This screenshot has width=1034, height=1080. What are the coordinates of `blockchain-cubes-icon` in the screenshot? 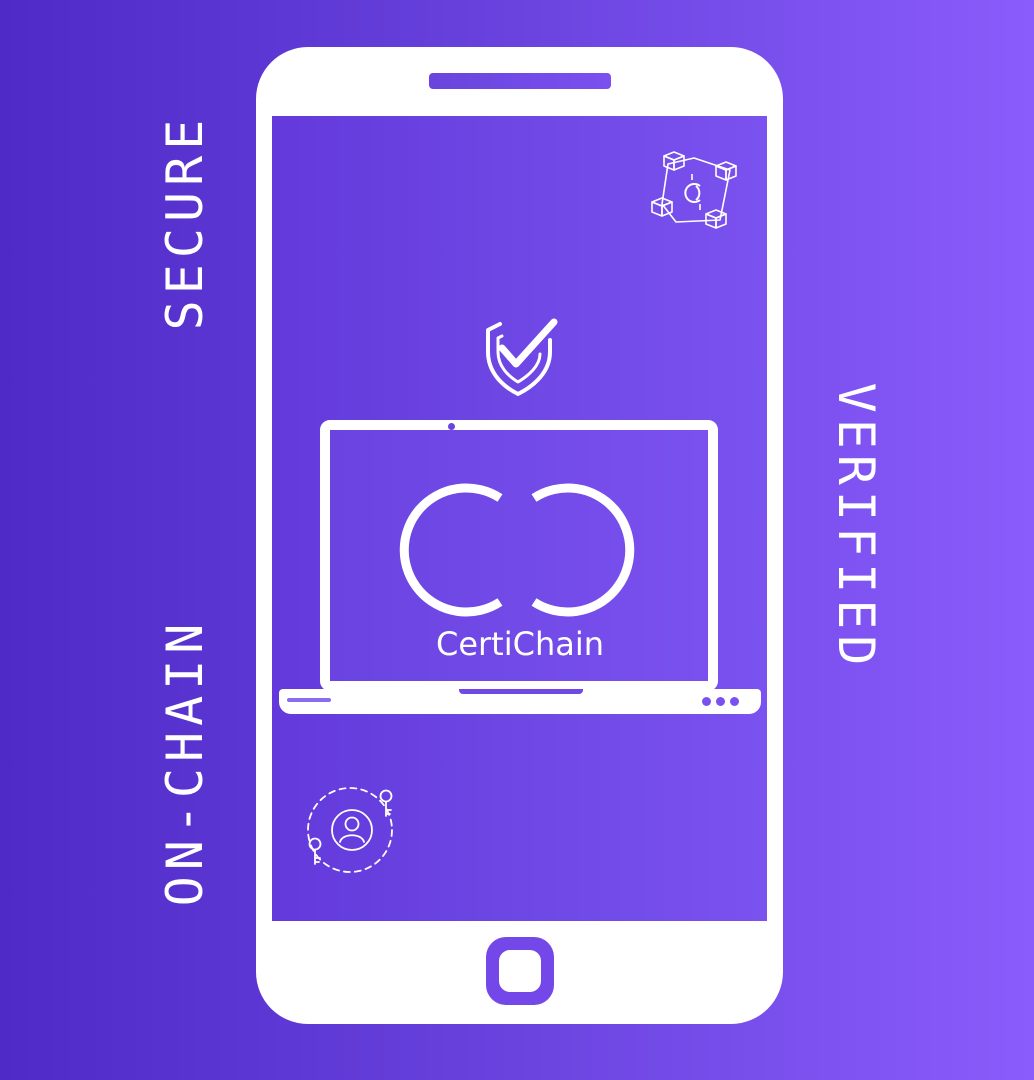 It's located at (694, 190).